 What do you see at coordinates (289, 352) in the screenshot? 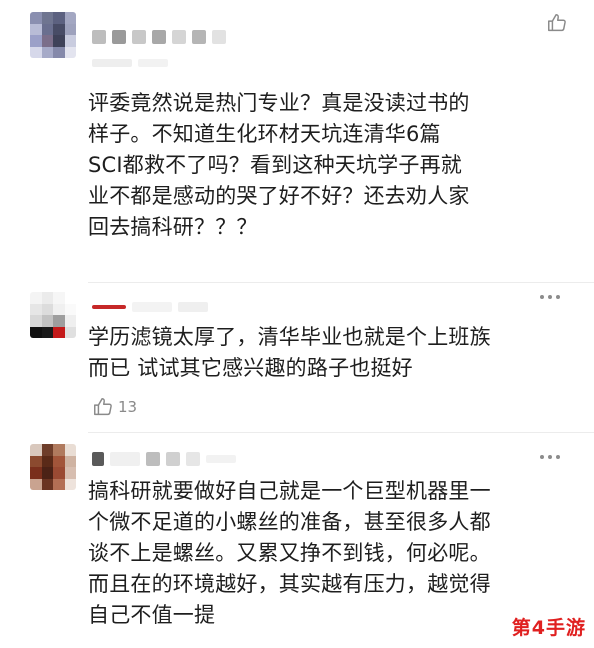
I see `comment-text: 学历滤镜太厚了，清华毕业也就是个上班族 而已 试试其它感兴趣的路子也挺好` at bounding box center [289, 352].